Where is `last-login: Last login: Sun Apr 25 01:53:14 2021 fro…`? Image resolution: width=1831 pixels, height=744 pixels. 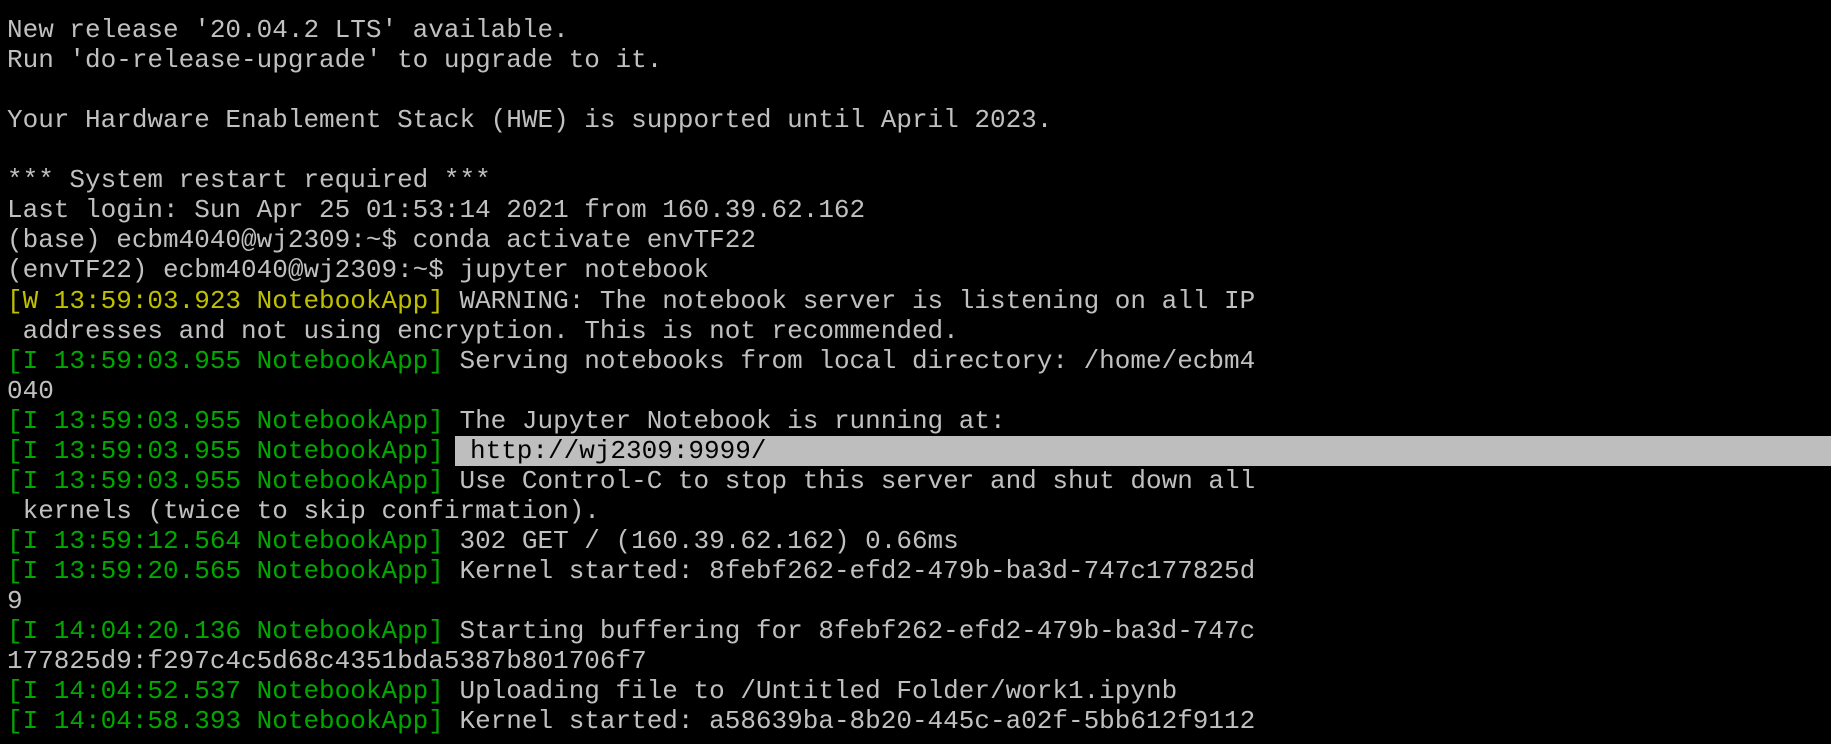
last-login: Last login: Sun Apr 25 01:53:14 2021 fro… is located at coordinates (436, 210).